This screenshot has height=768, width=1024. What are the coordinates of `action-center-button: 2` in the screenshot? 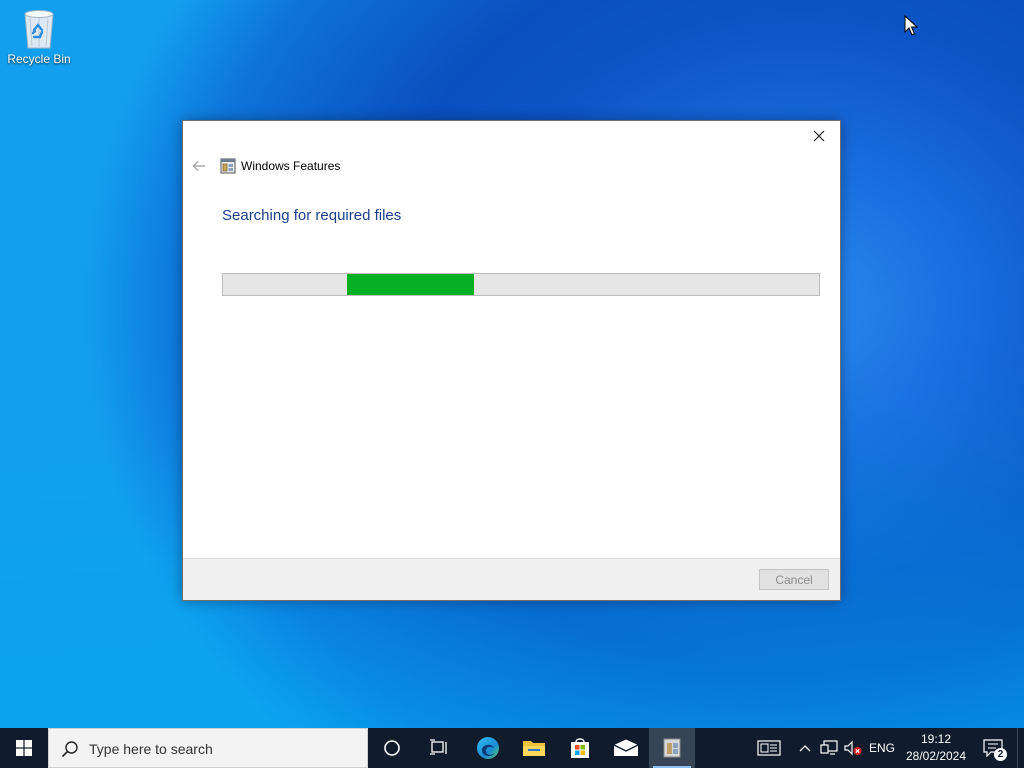 It's located at (993, 748).